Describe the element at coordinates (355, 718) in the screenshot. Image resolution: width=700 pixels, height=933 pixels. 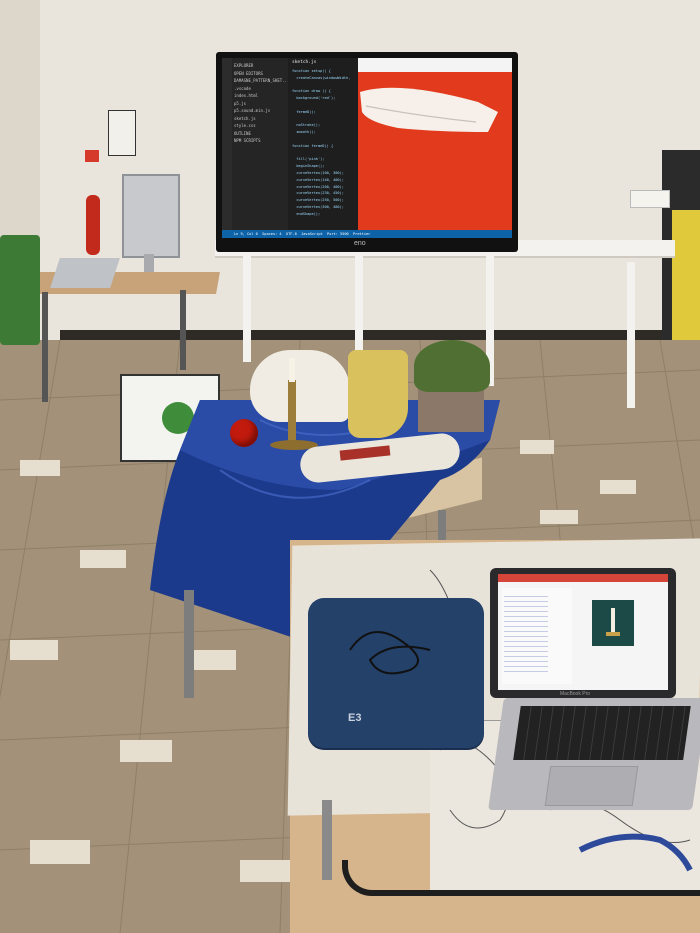
I see `sleeve-logo: E3` at that location.